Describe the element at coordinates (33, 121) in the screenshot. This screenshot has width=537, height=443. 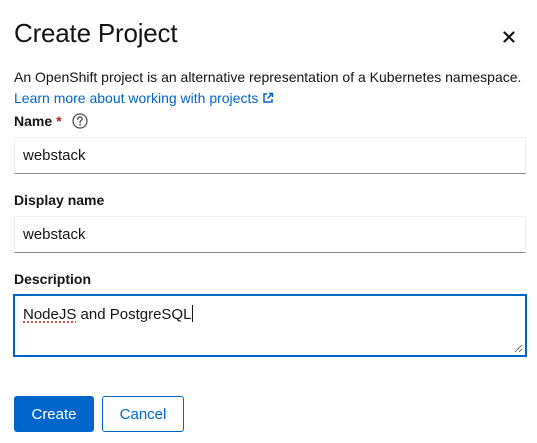
I see `name-label-text: Name` at that location.